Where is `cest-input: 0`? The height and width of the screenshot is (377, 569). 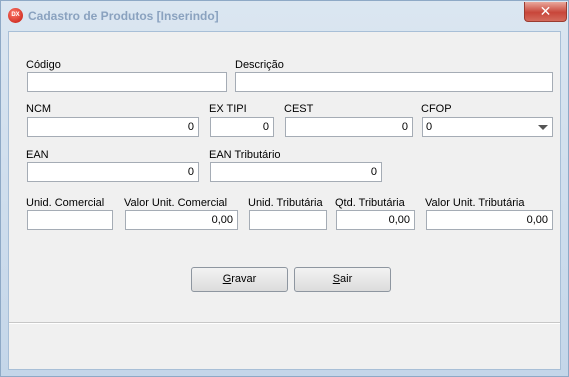 cest-input: 0 is located at coordinates (349, 127).